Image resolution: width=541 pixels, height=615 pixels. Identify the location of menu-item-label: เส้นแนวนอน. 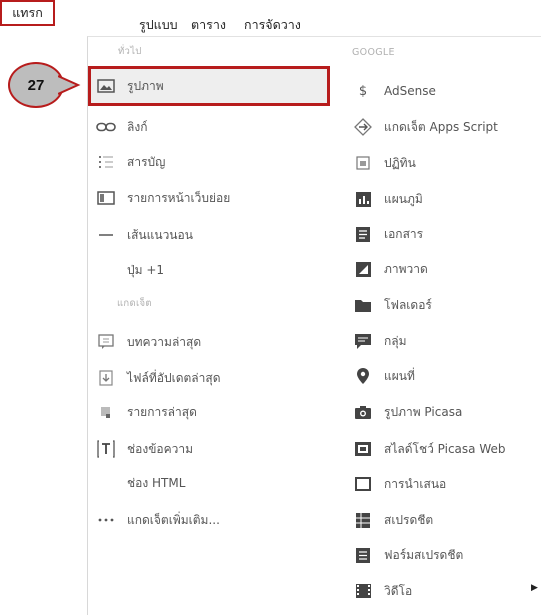
(160, 234).